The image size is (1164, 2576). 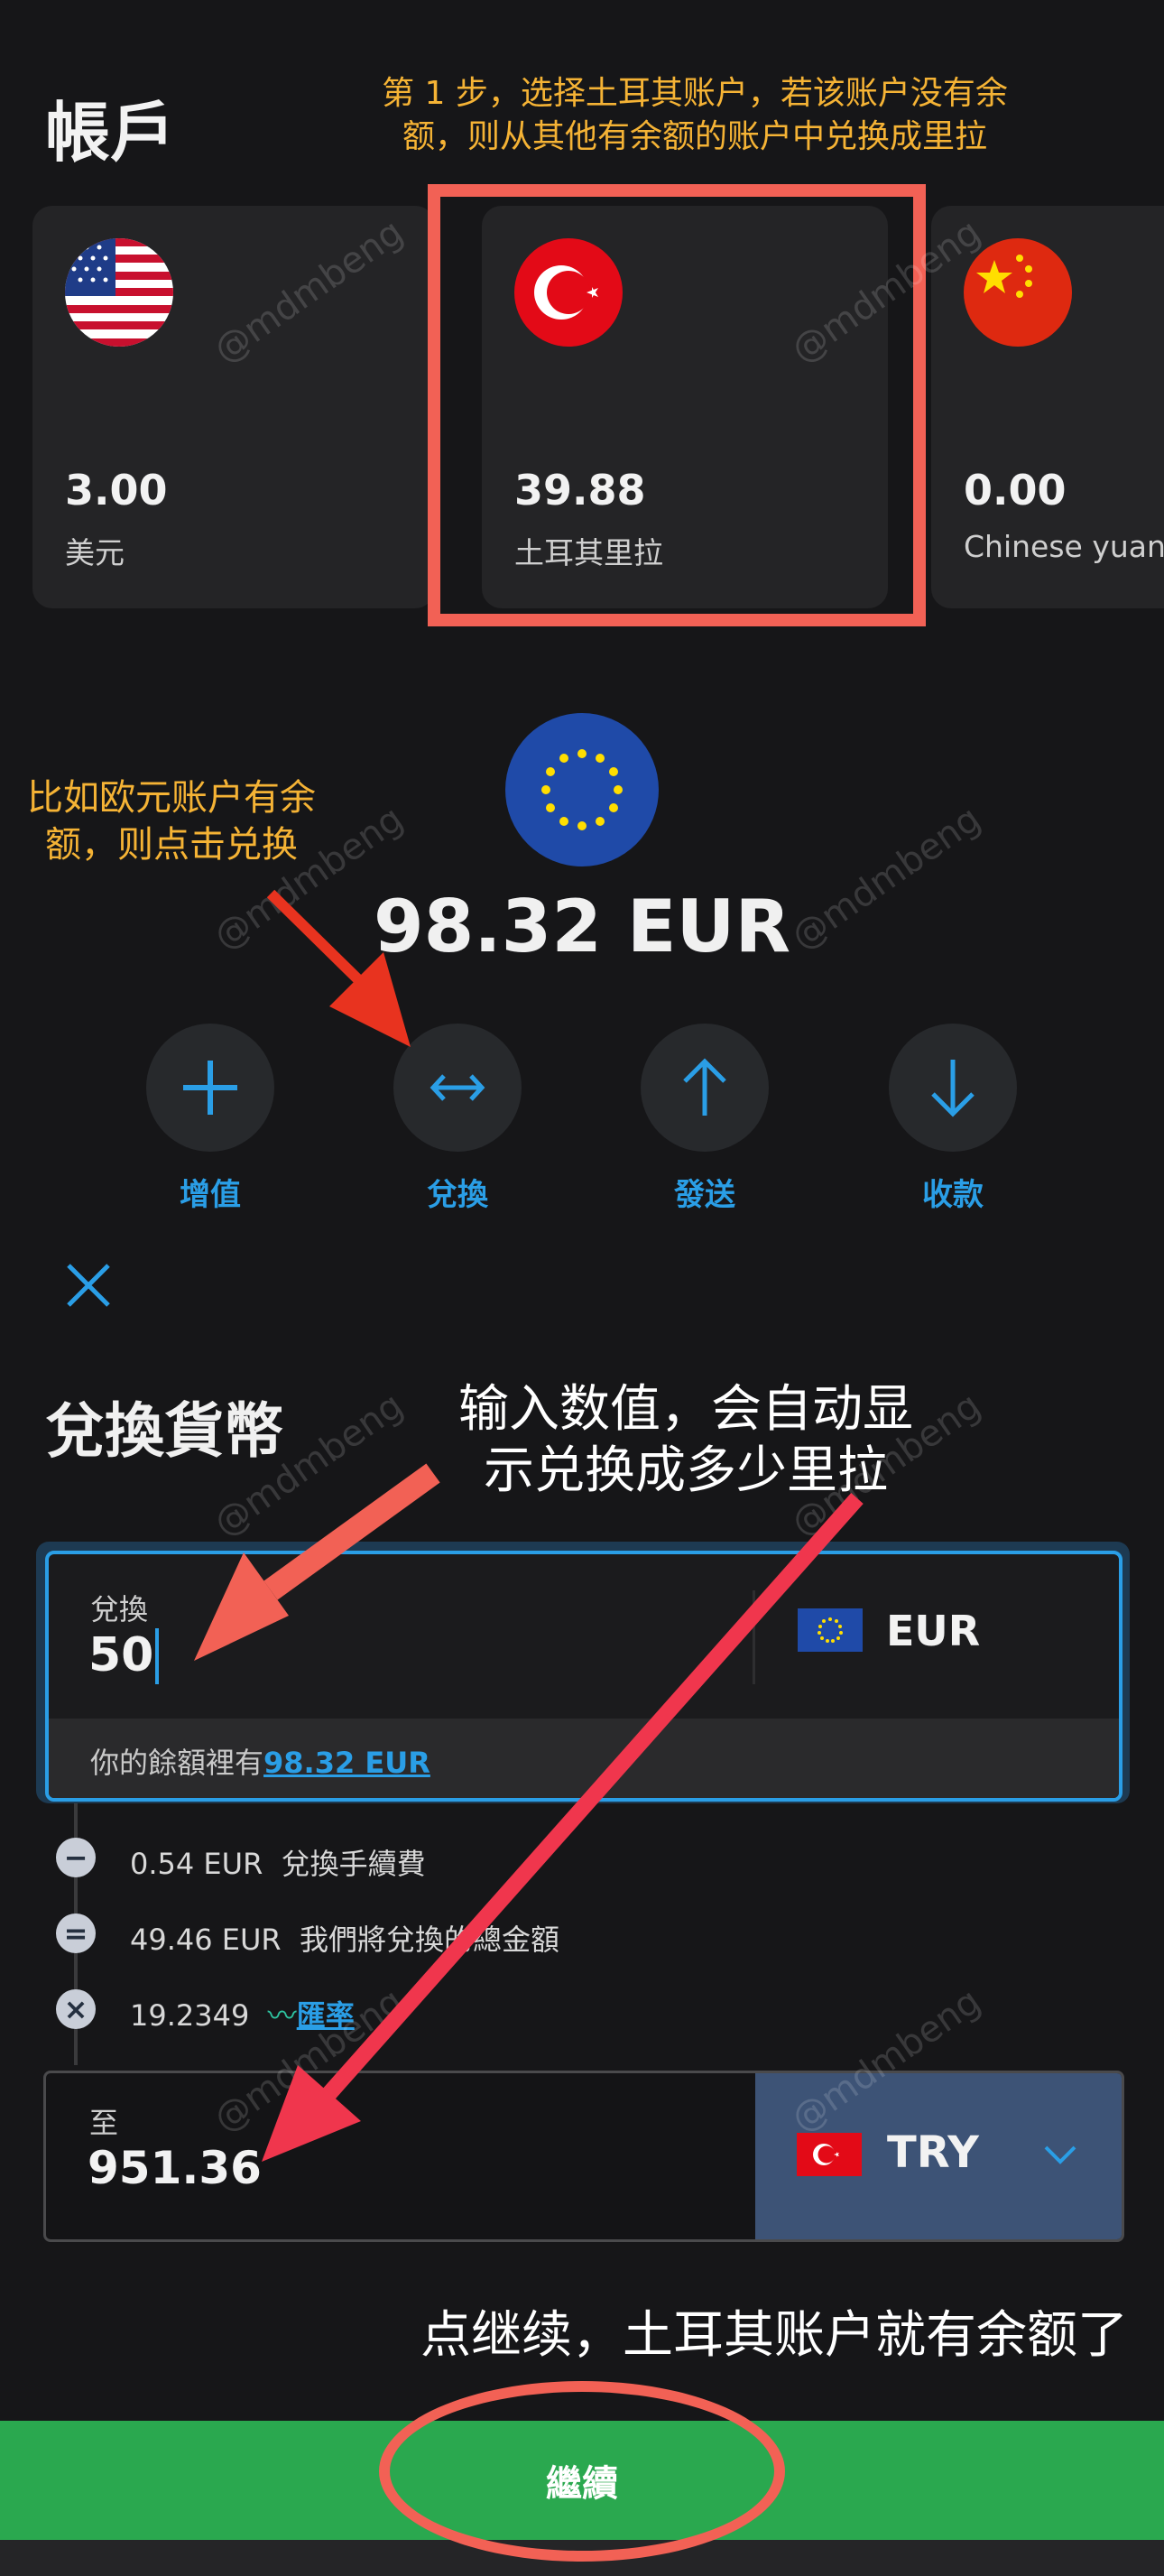 I want to click on arrow-to-input, so click(x=317, y=1562).